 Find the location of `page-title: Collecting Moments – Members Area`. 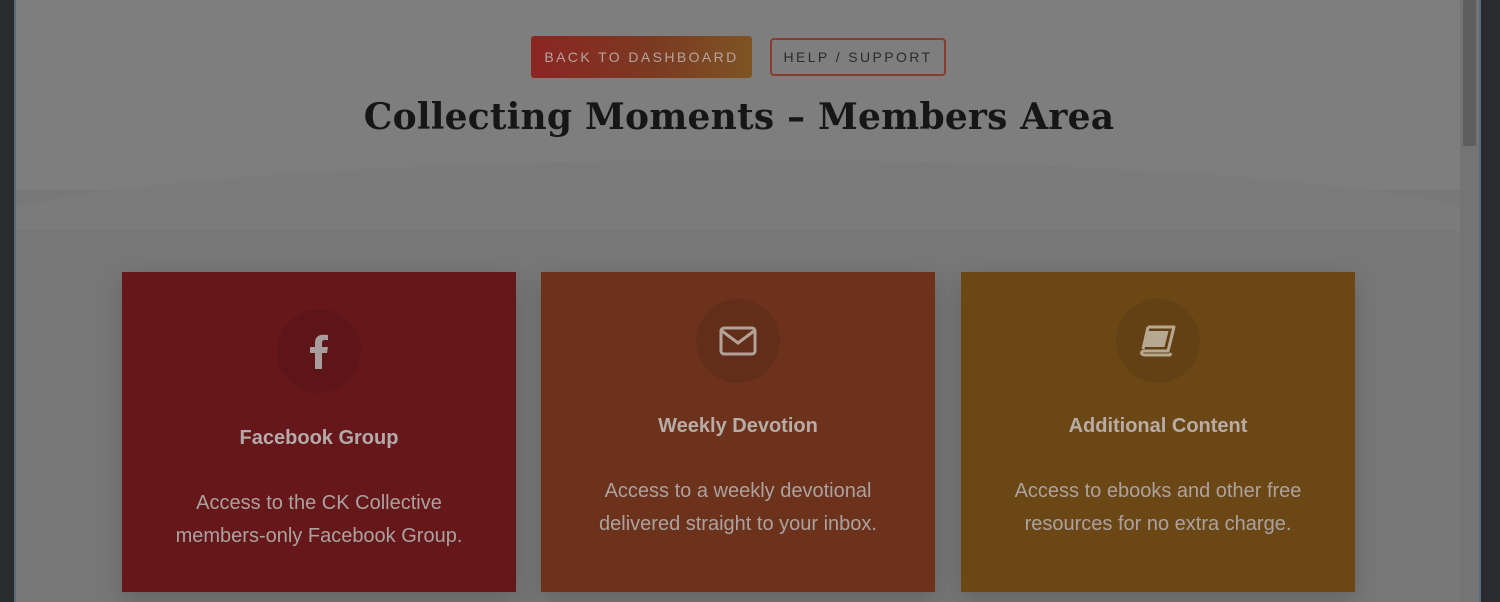

page-title: Collecting Moments – Members Area is located at coordinates (739, 117).